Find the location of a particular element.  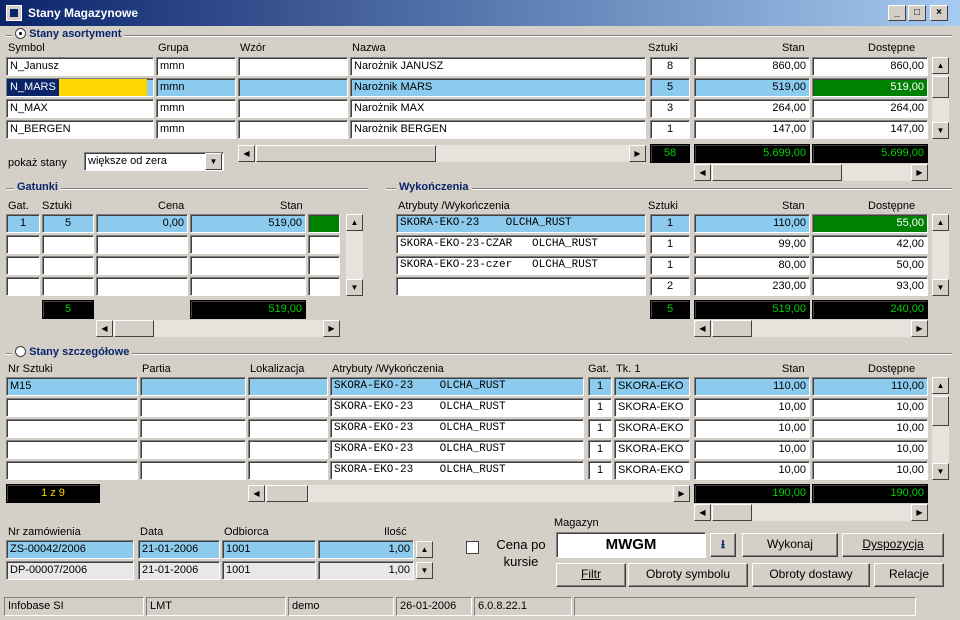

cell-data: 21-01-2006 is located at coordinates (179, 549).